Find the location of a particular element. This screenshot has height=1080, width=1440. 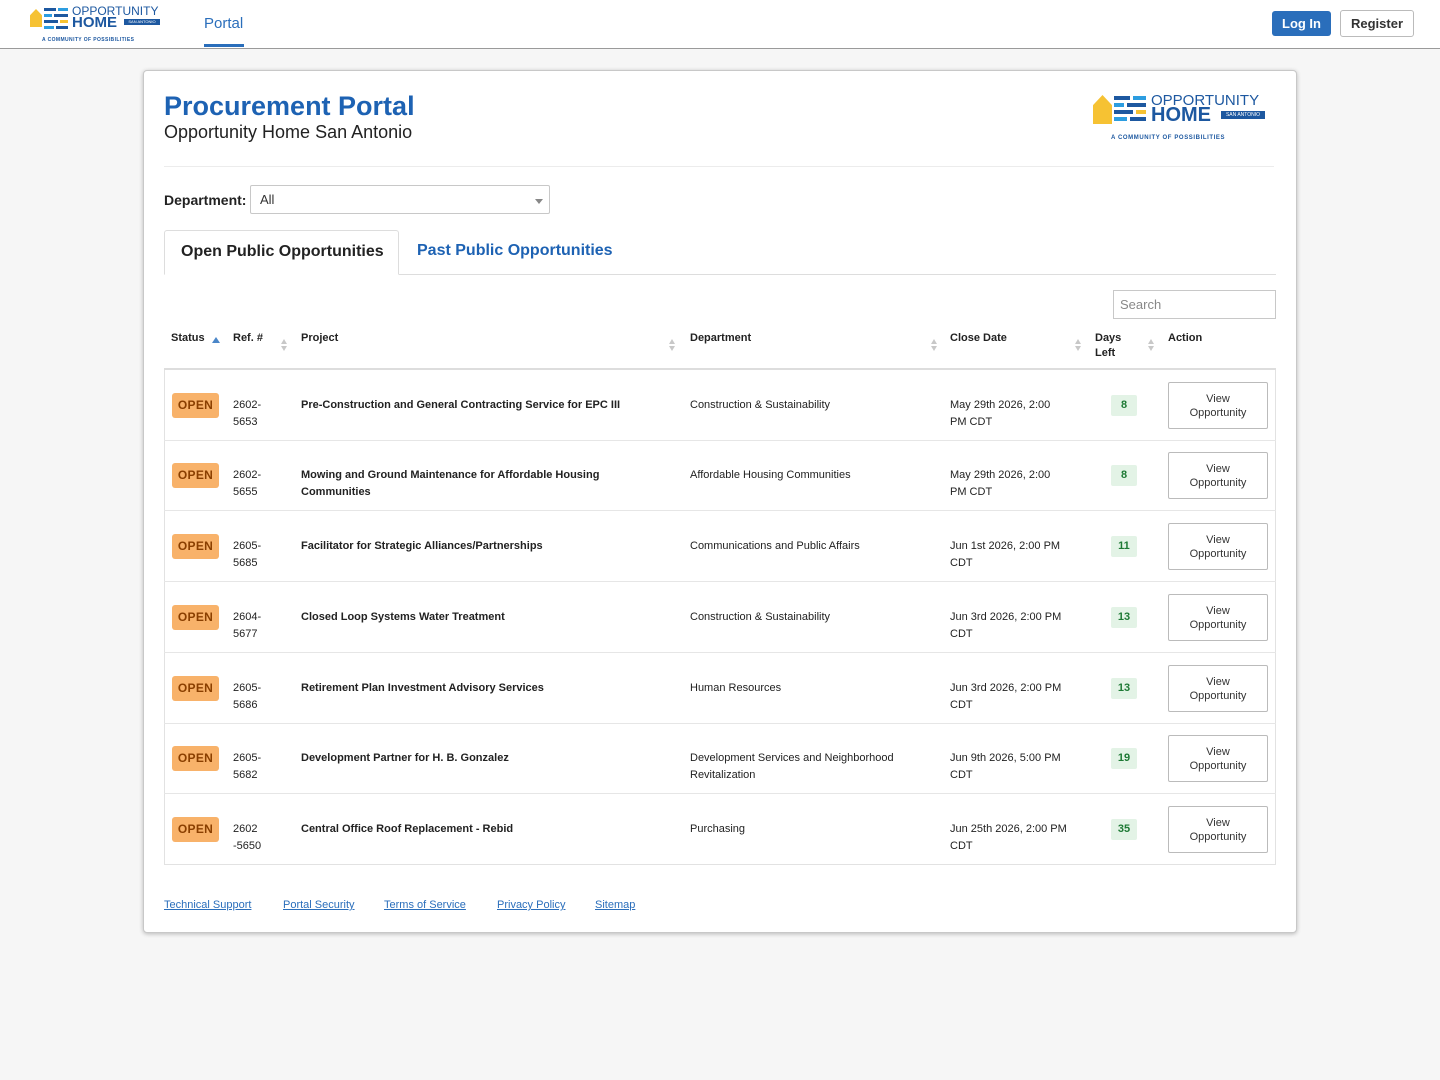

project-name: Closed Loop Systems Water Treatment is located at coordinates (403, 617).